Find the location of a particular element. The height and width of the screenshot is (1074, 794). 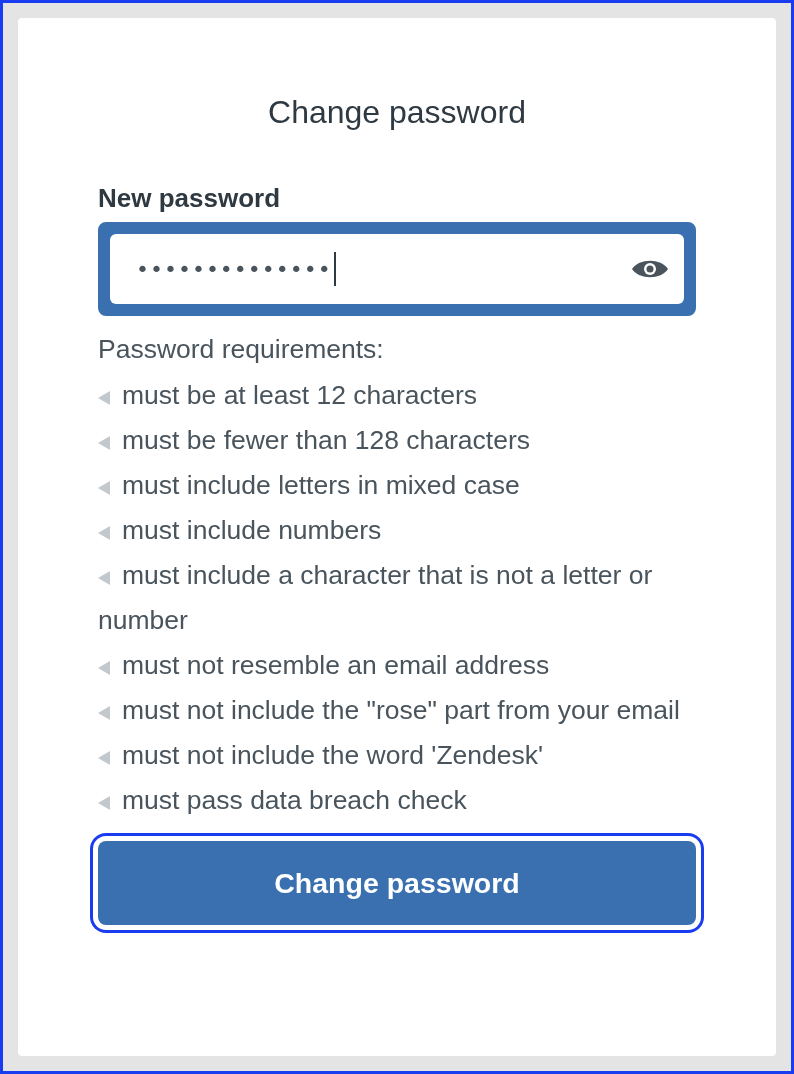

requirement-text: must not resemble an email address is located at coordinates (397, 665).